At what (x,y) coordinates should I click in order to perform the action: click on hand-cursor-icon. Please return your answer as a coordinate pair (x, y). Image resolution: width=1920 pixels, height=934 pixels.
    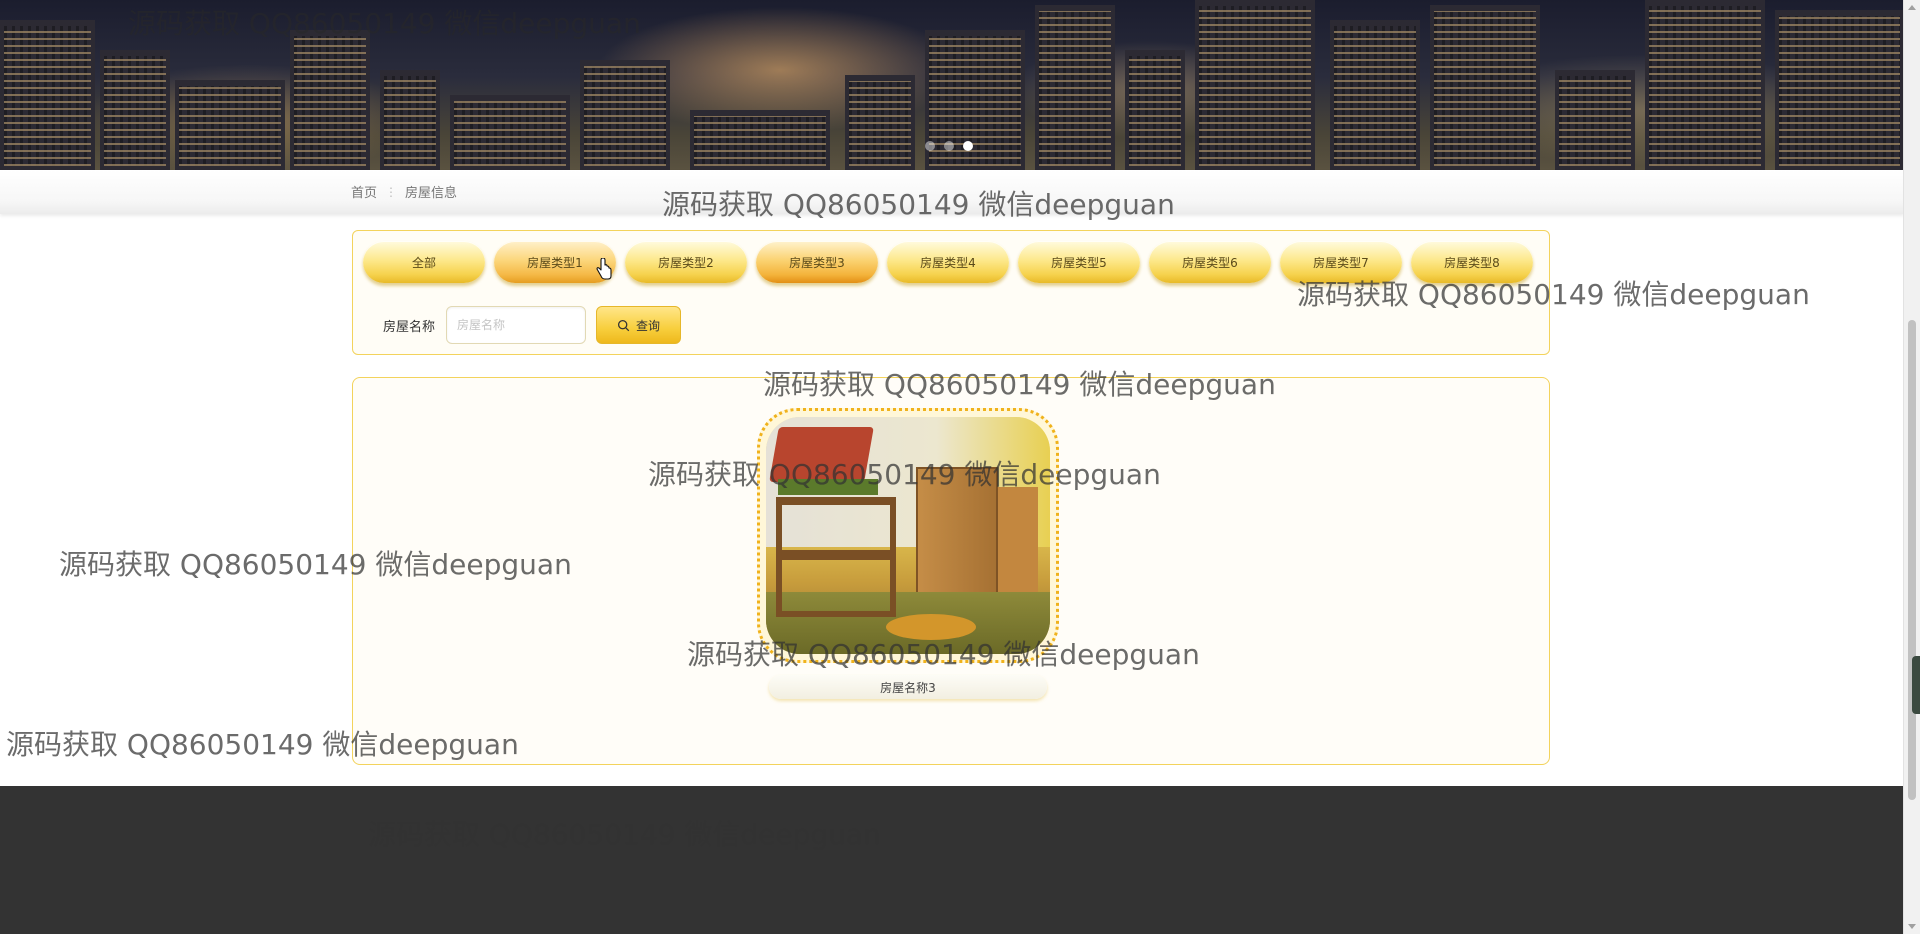
    Looking at the image, I should click on (604, 269).